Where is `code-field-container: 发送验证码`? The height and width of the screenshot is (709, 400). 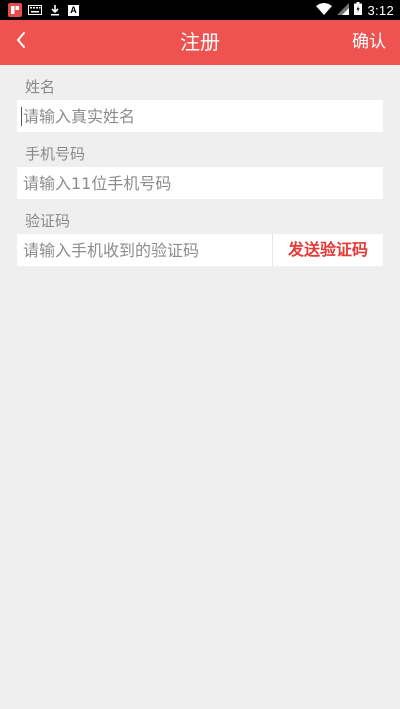 code-field-container: 发送验证码 is located at coordinates (200, 250).